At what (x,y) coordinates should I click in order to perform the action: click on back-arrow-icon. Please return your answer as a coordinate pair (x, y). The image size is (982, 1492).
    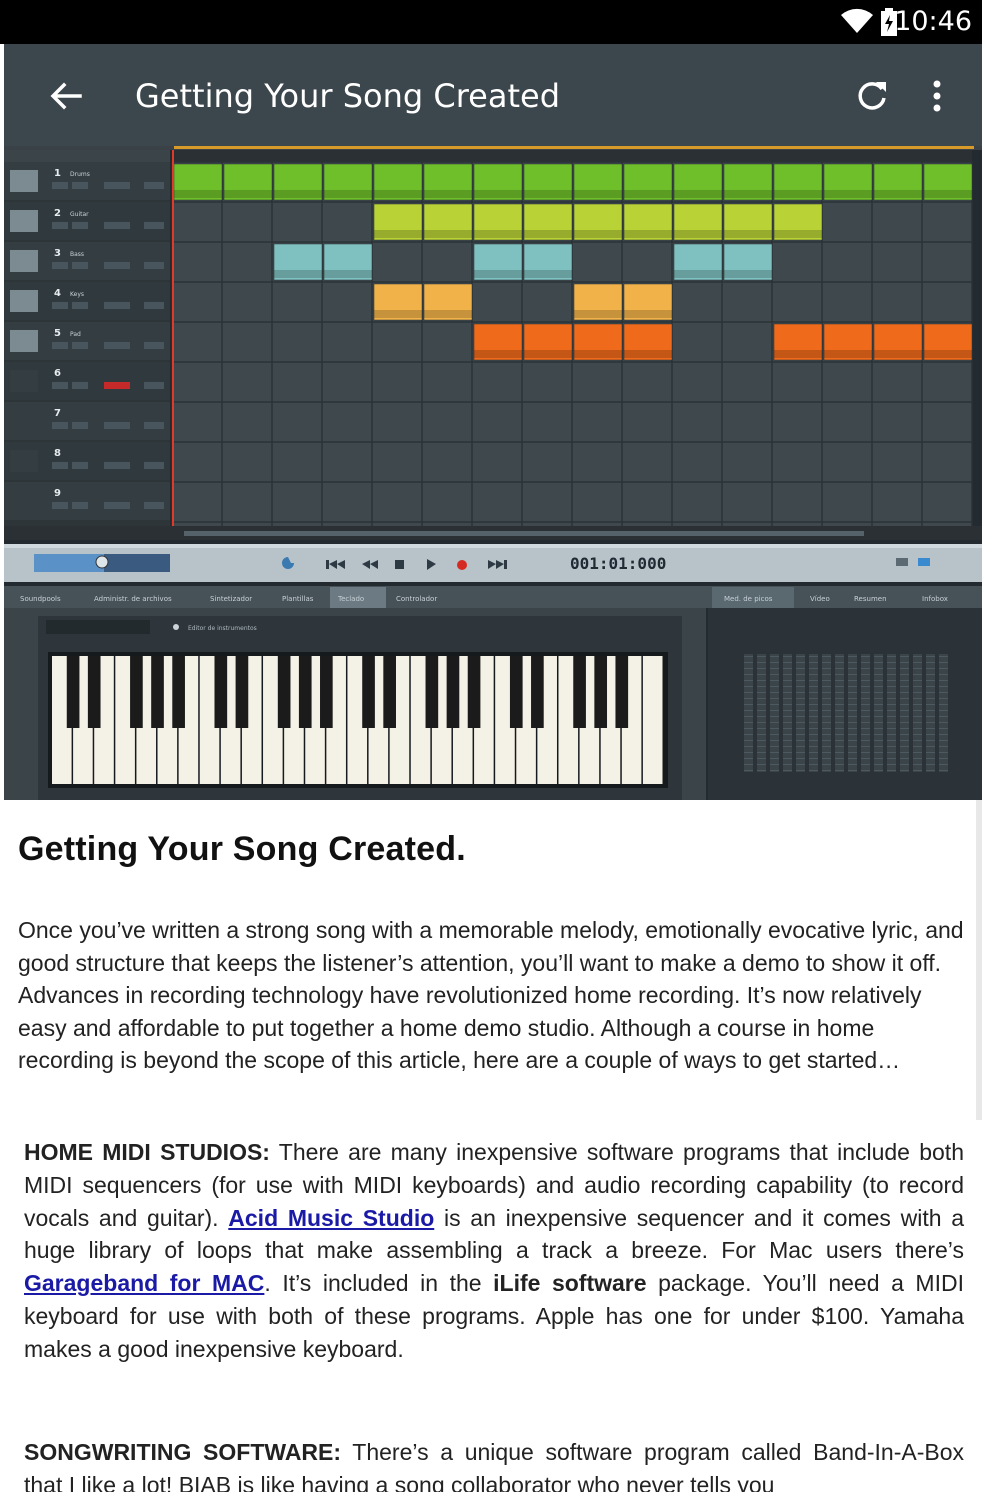
    Looking at the image, I should click on (66, 96).